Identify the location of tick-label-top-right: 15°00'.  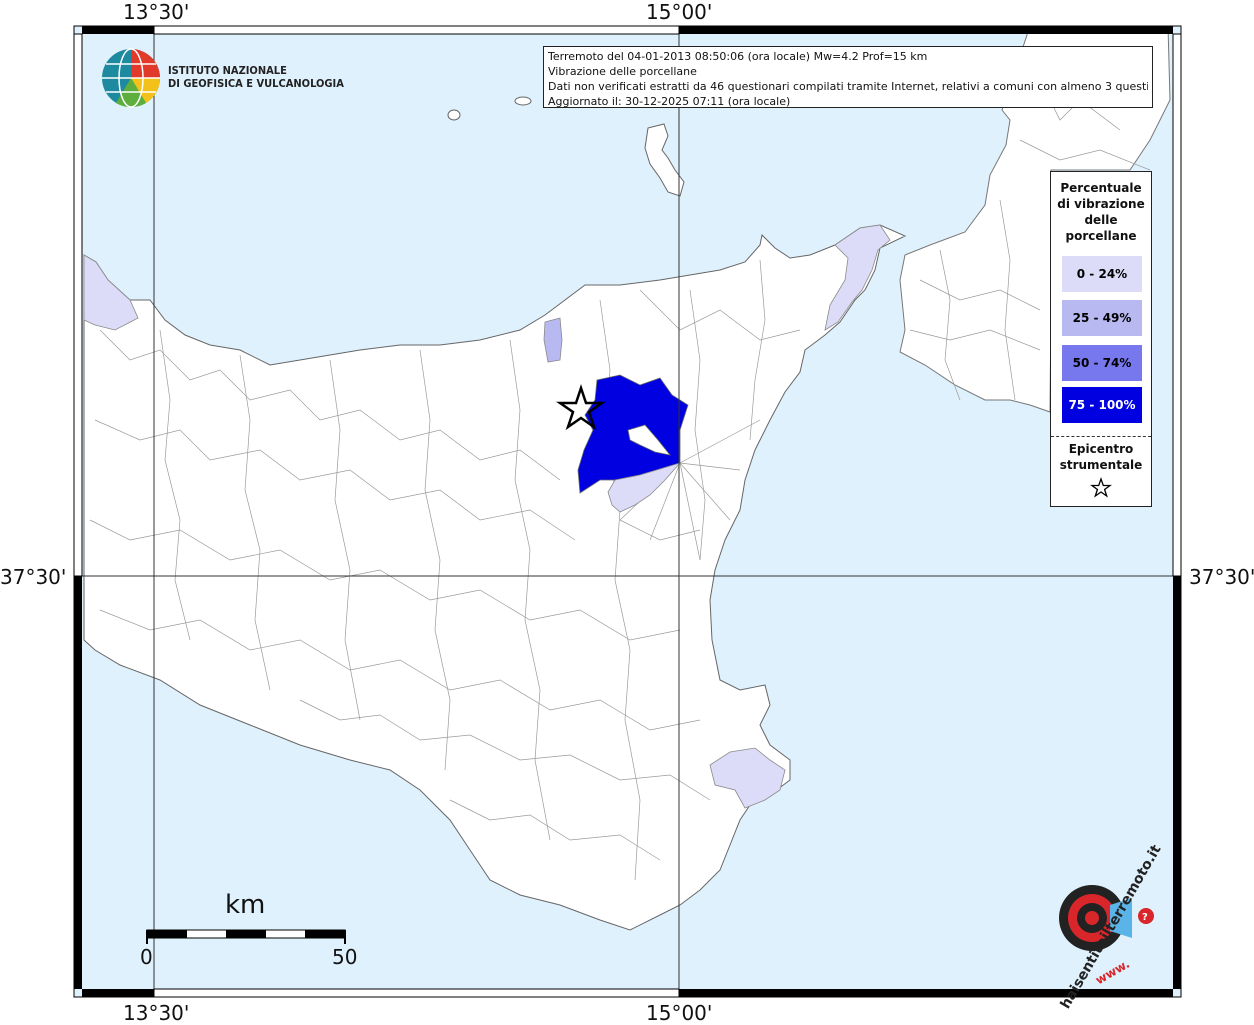
(679, 12).